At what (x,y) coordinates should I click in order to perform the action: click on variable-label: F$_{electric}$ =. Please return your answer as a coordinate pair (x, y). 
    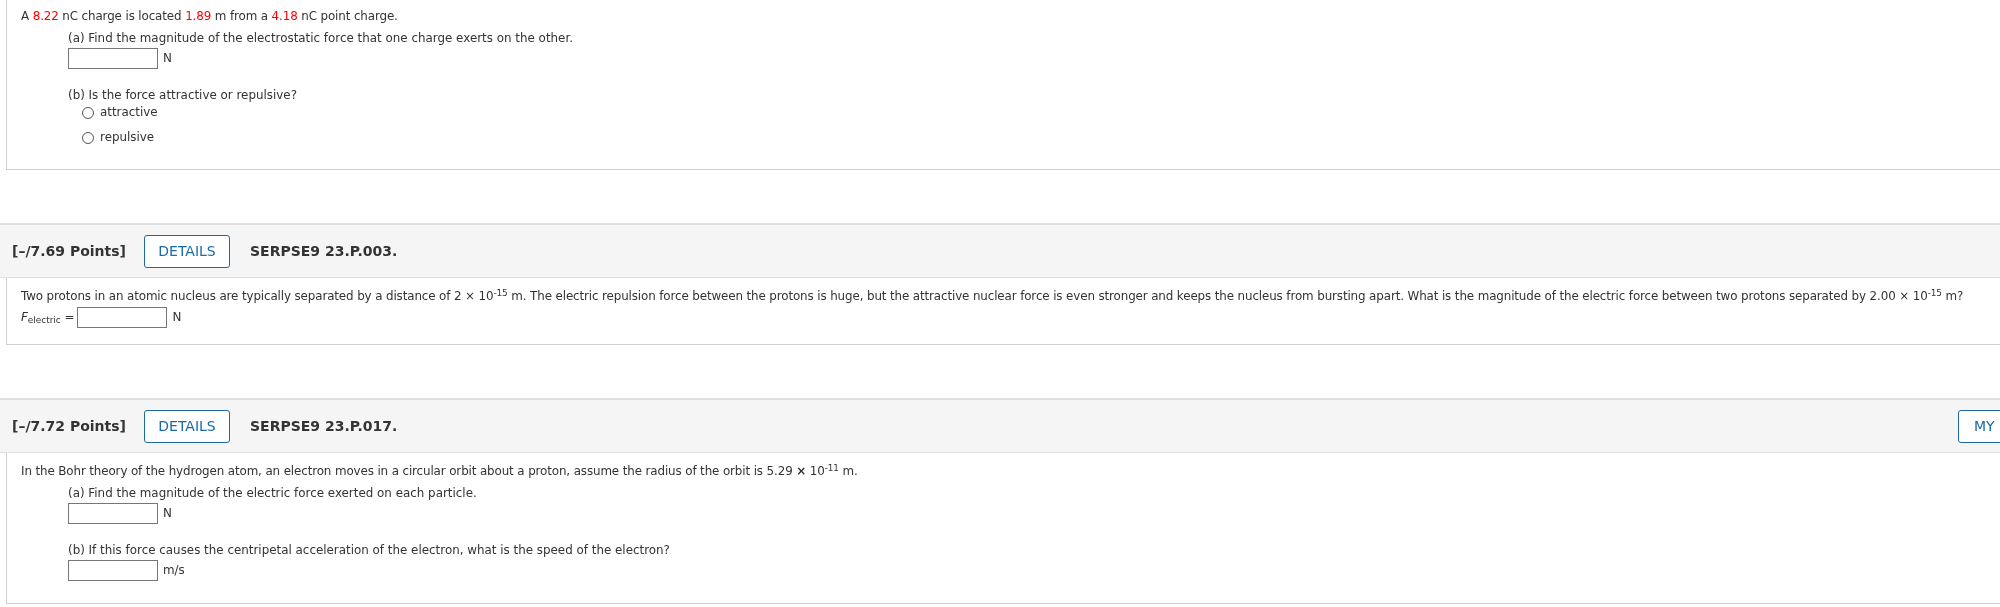
    Looking at the image, I should click on (48, 317).